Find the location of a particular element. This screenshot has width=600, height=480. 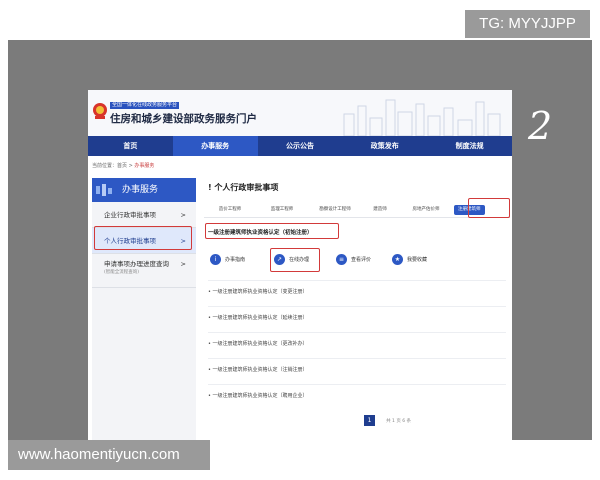

platform-tag: 全国一体化在线政务服务平台 is located at coordinates (145, 105).